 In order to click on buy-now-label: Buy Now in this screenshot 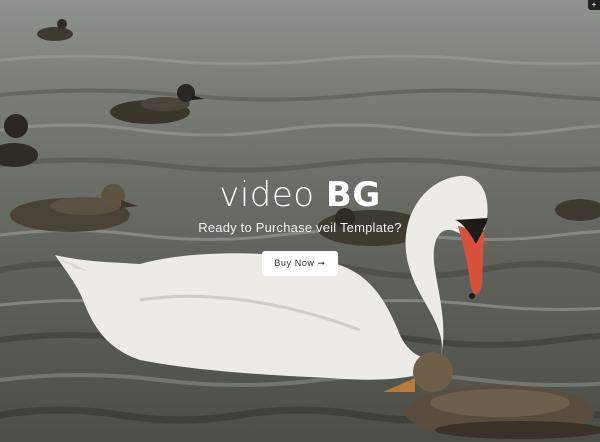, I will do `click(294, 263)`.